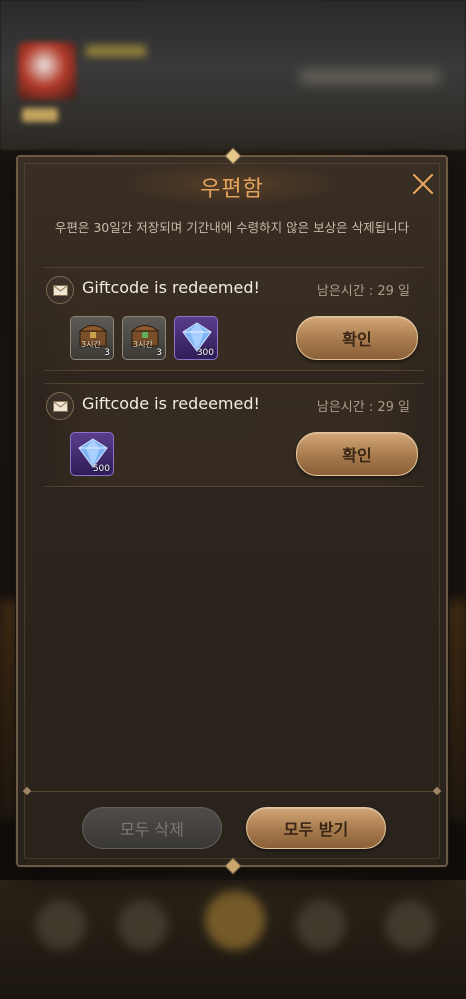 The image size is (466, 999). Describe the element at coordinates (47, 71) in the screenshot. I see `background-avatar` at that location.